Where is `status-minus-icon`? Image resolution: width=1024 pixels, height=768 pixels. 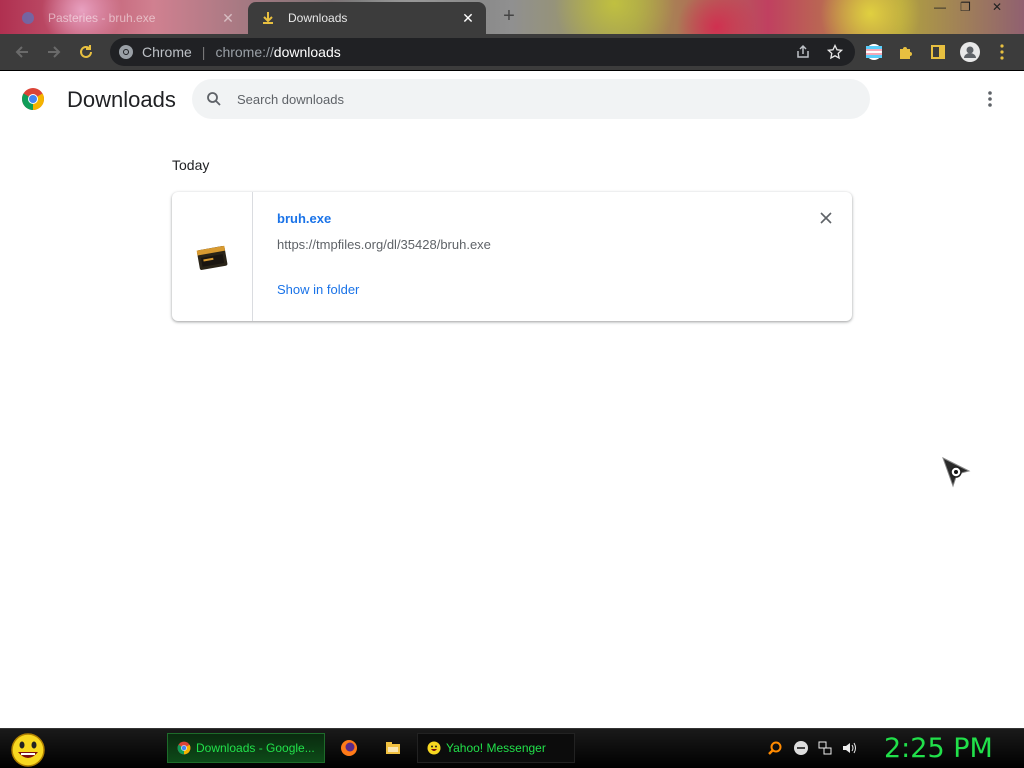
status-minus-icon is located at coordinates (801, 748).